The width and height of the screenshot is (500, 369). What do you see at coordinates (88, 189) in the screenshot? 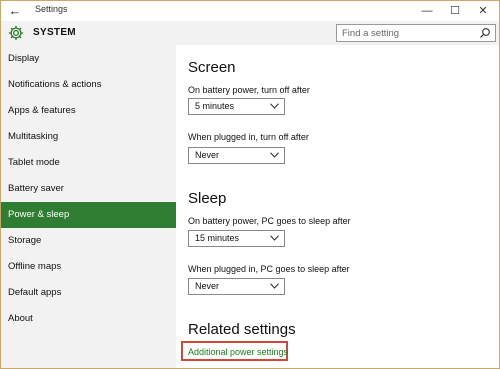
I see `sidebar-item-battery-saver: Battery saver` at bounding box center [88, 189].